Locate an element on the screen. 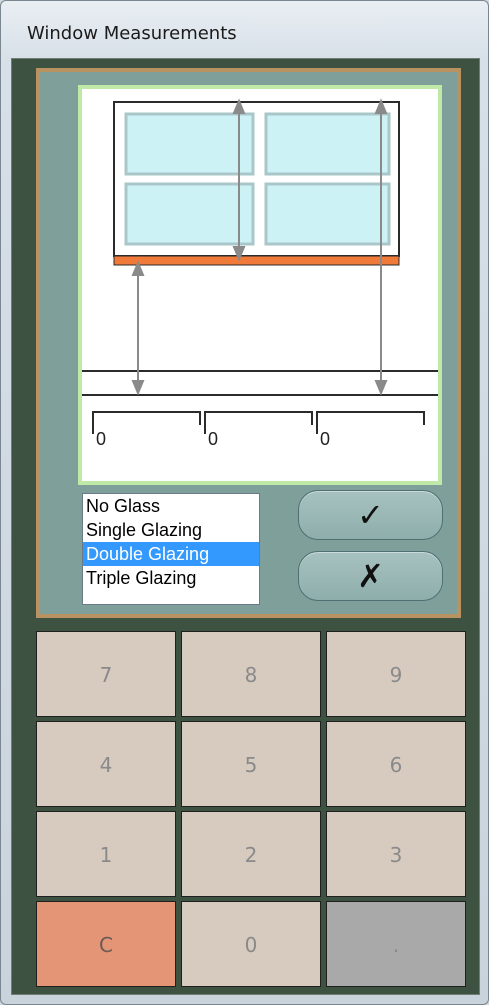 This screenshot has width=489, height=1005. glass-pane-top-right is located at coordinates (327, 144).